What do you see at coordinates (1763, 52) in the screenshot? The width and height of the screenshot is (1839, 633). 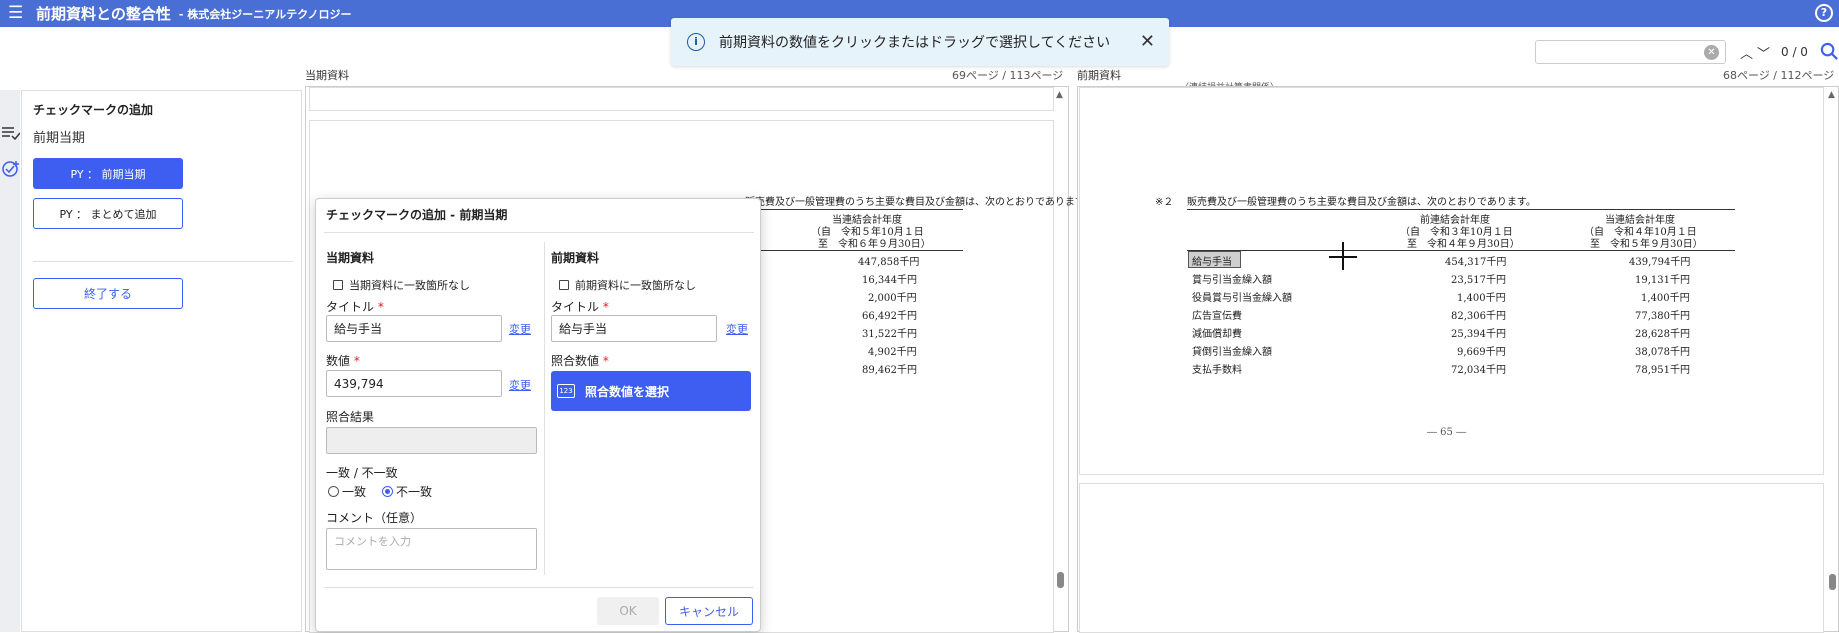 I see `next-match-icon: ﹀` at bounding box center [1763, 52].